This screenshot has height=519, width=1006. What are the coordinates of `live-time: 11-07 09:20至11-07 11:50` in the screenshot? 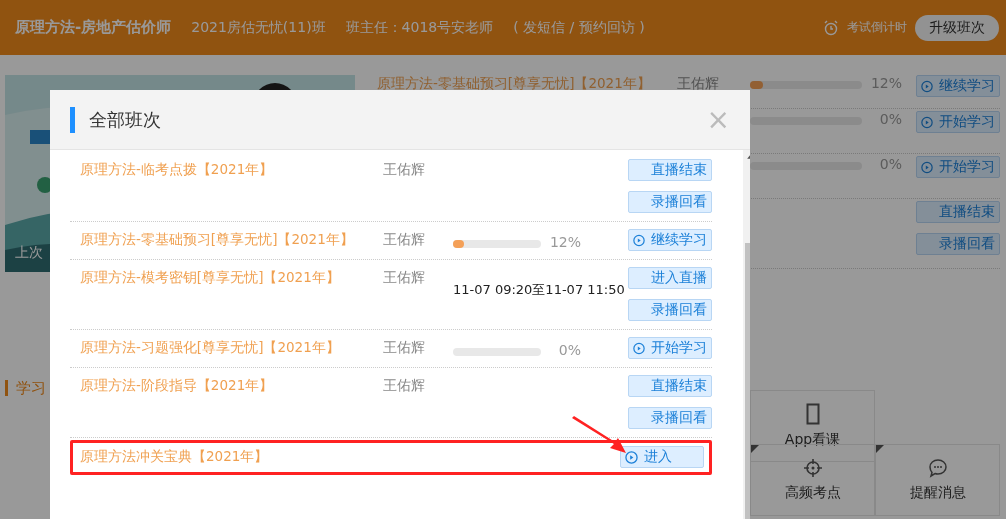 It's located at (539, 290).